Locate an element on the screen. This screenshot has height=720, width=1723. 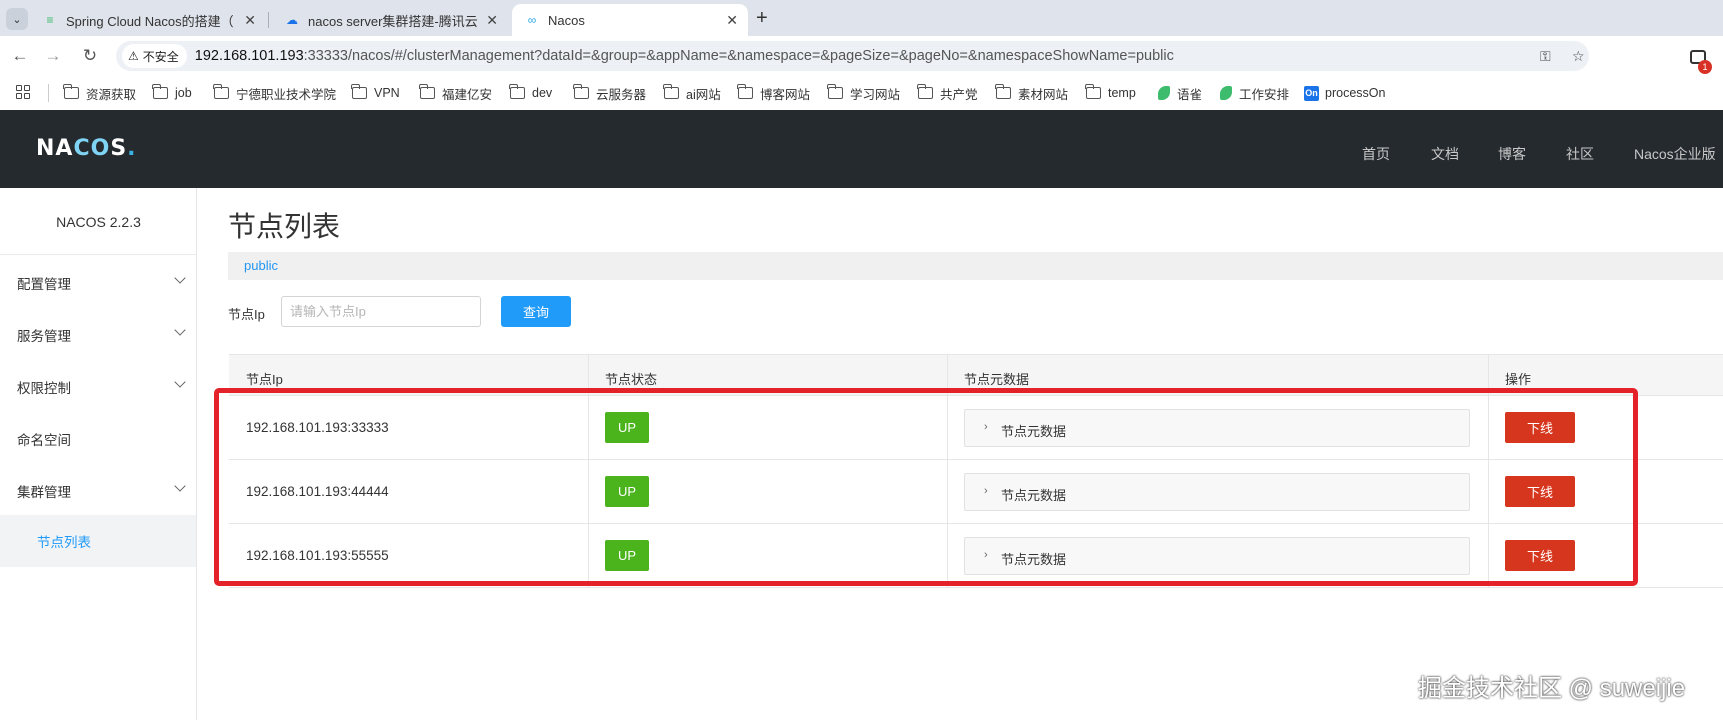
processon-icon: On is located at coordinates (1311, 93).